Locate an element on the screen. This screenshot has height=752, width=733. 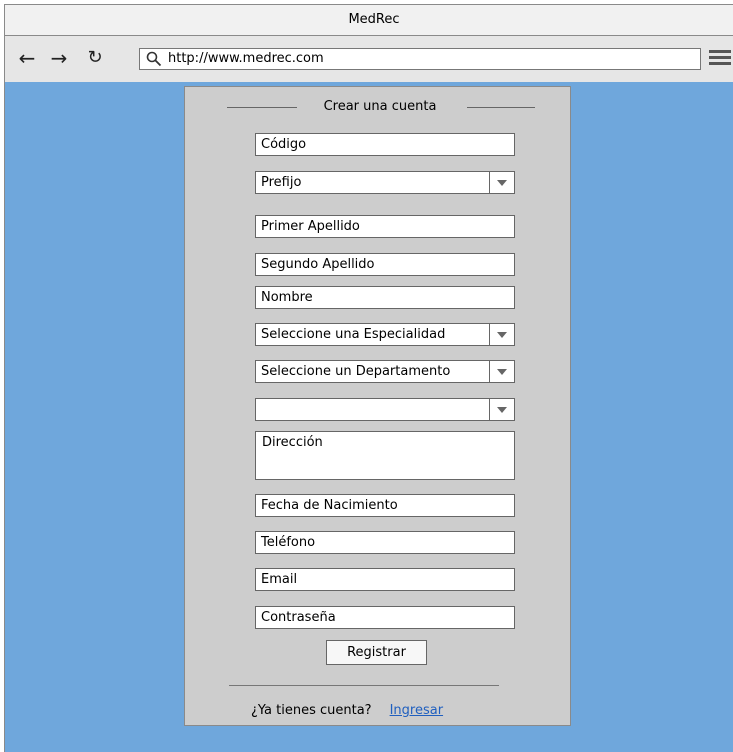
especialidad-value: Seleccione una Especialidad is located at coordinates (353, 334).